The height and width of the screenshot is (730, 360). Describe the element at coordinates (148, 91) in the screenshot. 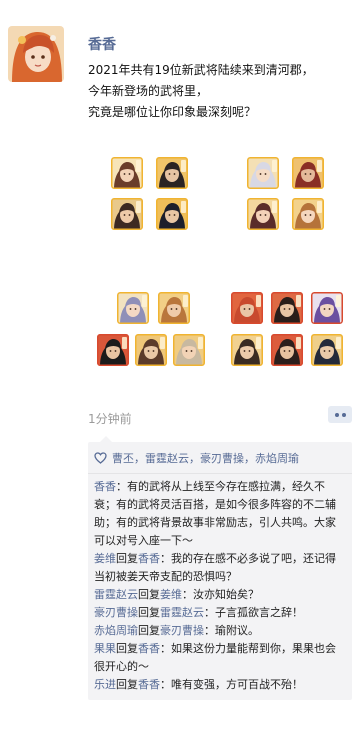

I see `post-text-line: 今年新登场的武将里，` at that location.